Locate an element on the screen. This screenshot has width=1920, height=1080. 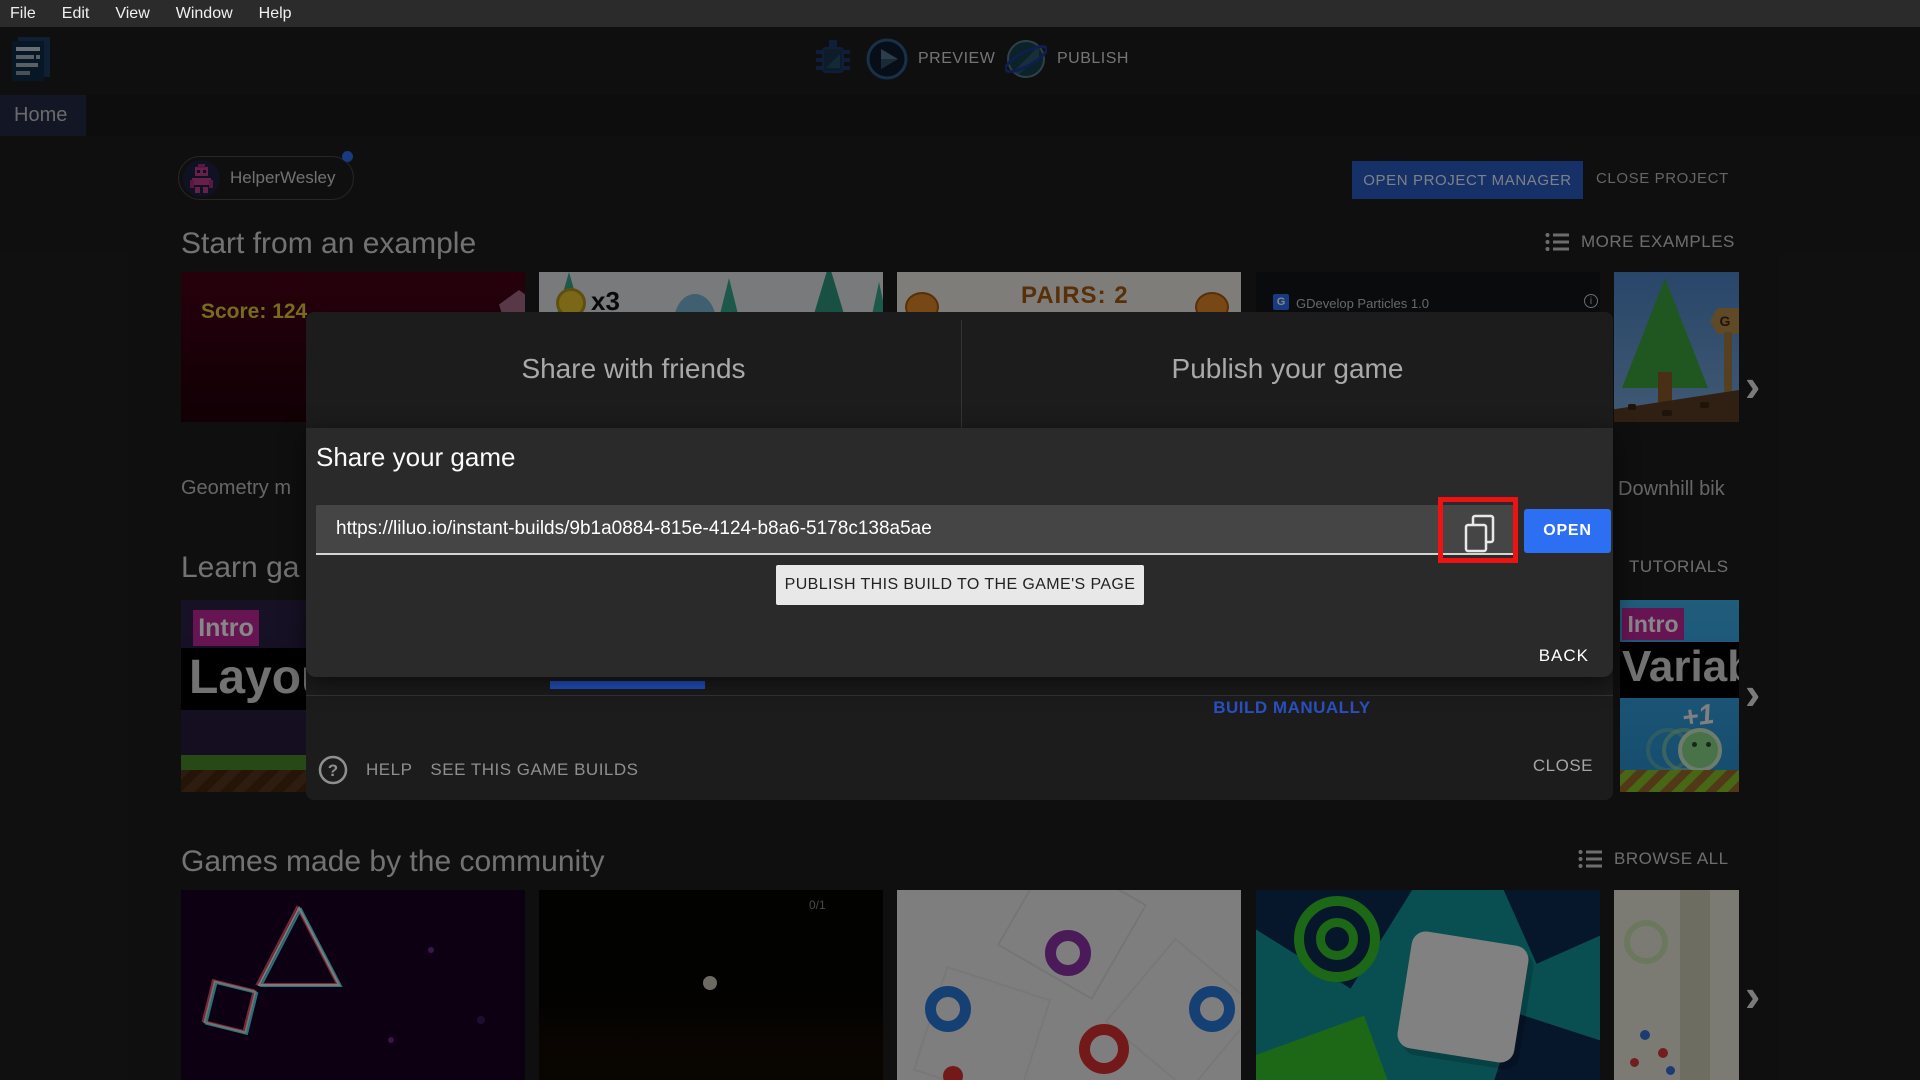
active-tab-indicator is located at coordinates (627, 685).